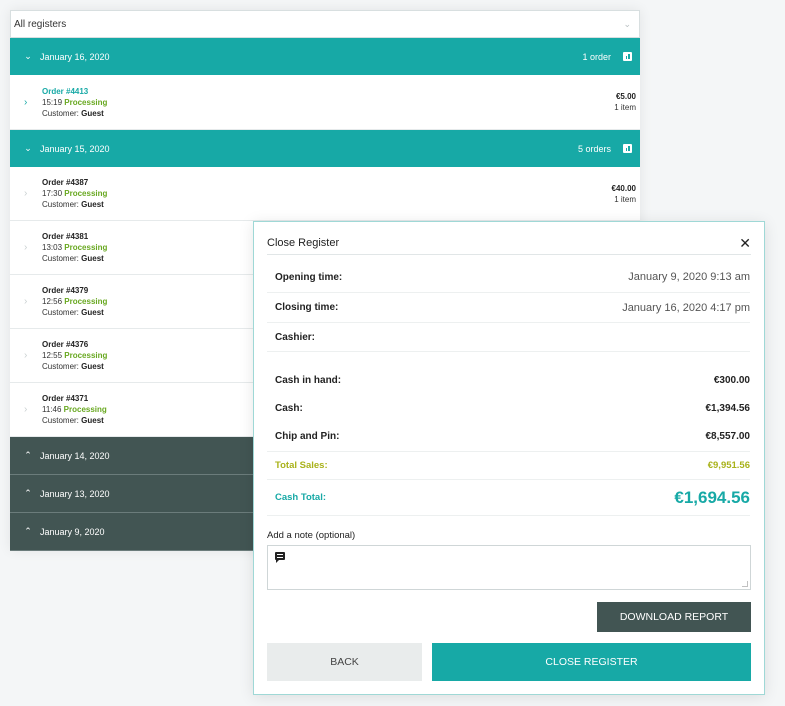  What do you see at coordinates (52, 355) in the screenshot?
I see `order-time: 12:55` at bounding box center [52, 355].